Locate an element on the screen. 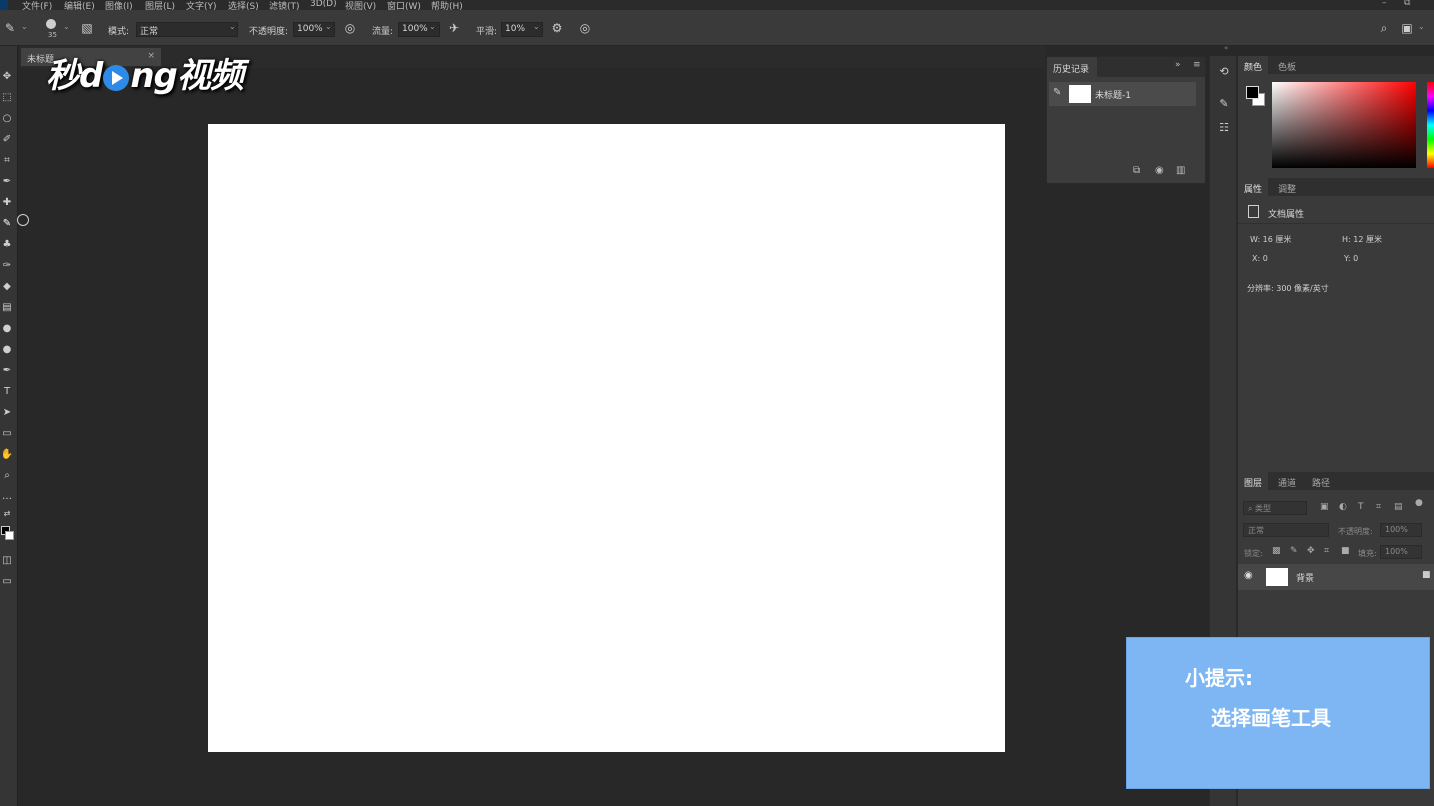 The height and width of the screenshot is (806, 1434). tab-layers: 图层 is located at coordinates (1253, 481).